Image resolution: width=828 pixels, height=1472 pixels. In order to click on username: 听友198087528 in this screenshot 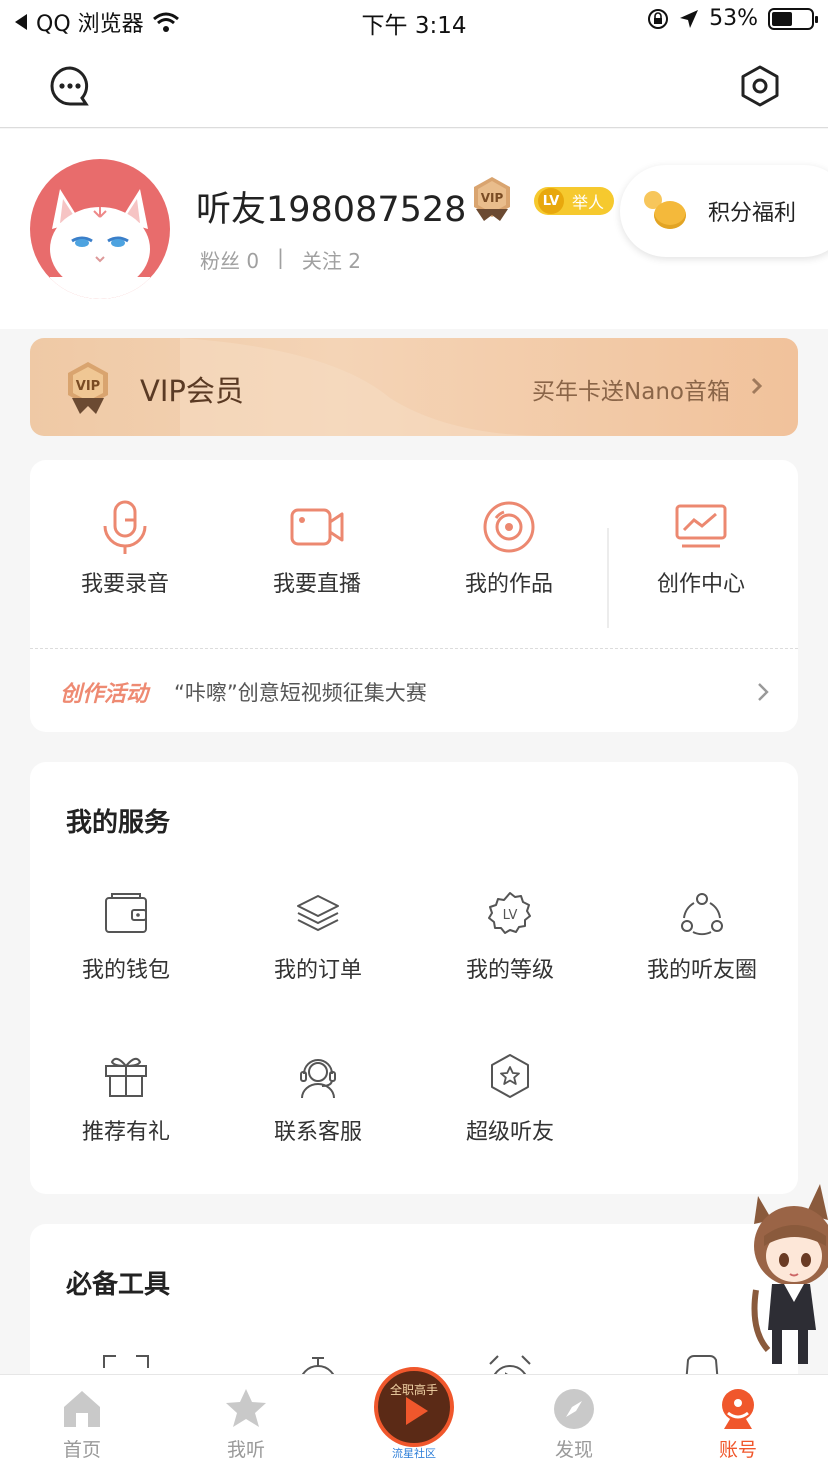, I will do `click(331, 210)`.